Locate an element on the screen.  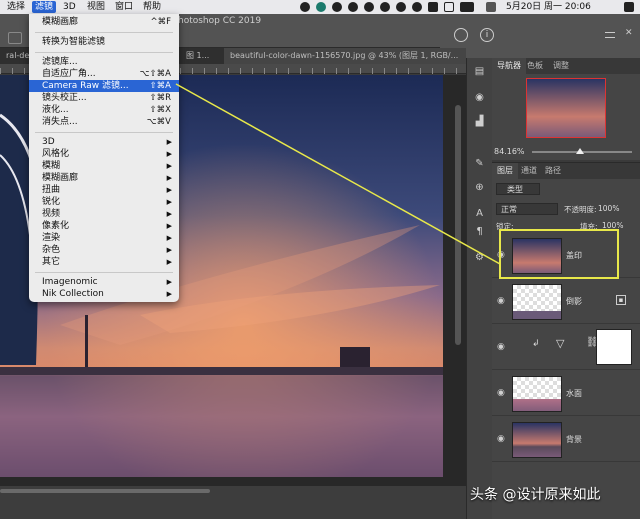
menu-item-imagenomic: Imagenomic ▶ is located at coordinates (104, 282).